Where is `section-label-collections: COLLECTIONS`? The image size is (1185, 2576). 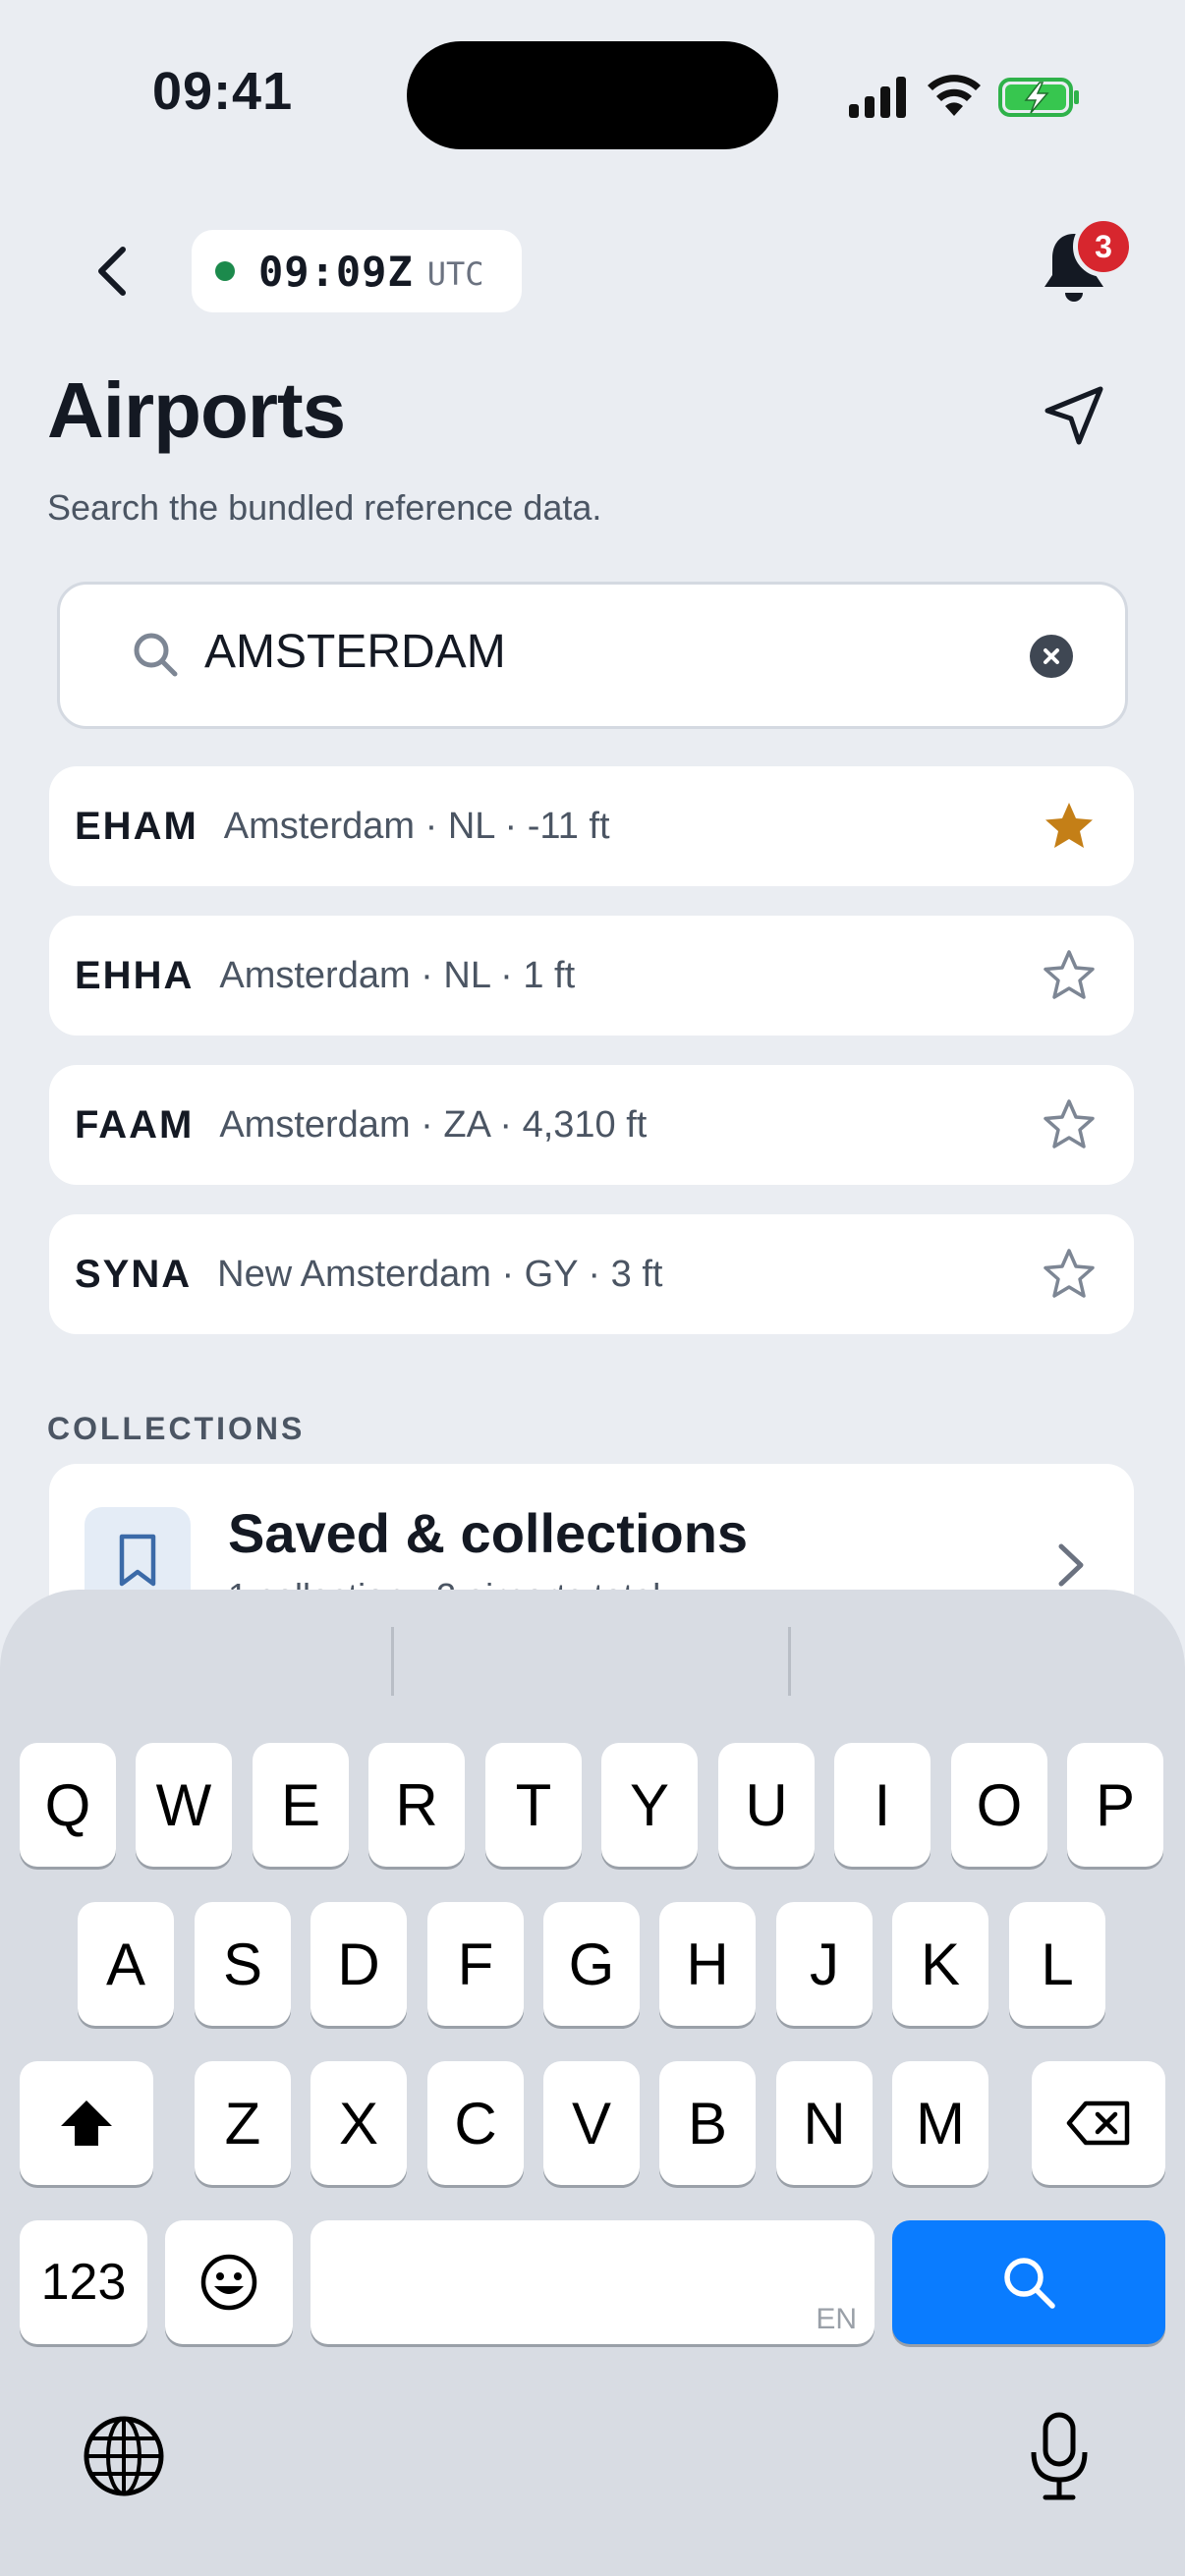 section-label-collections: COLLECTIONS is located at coordinates (177, 1428).